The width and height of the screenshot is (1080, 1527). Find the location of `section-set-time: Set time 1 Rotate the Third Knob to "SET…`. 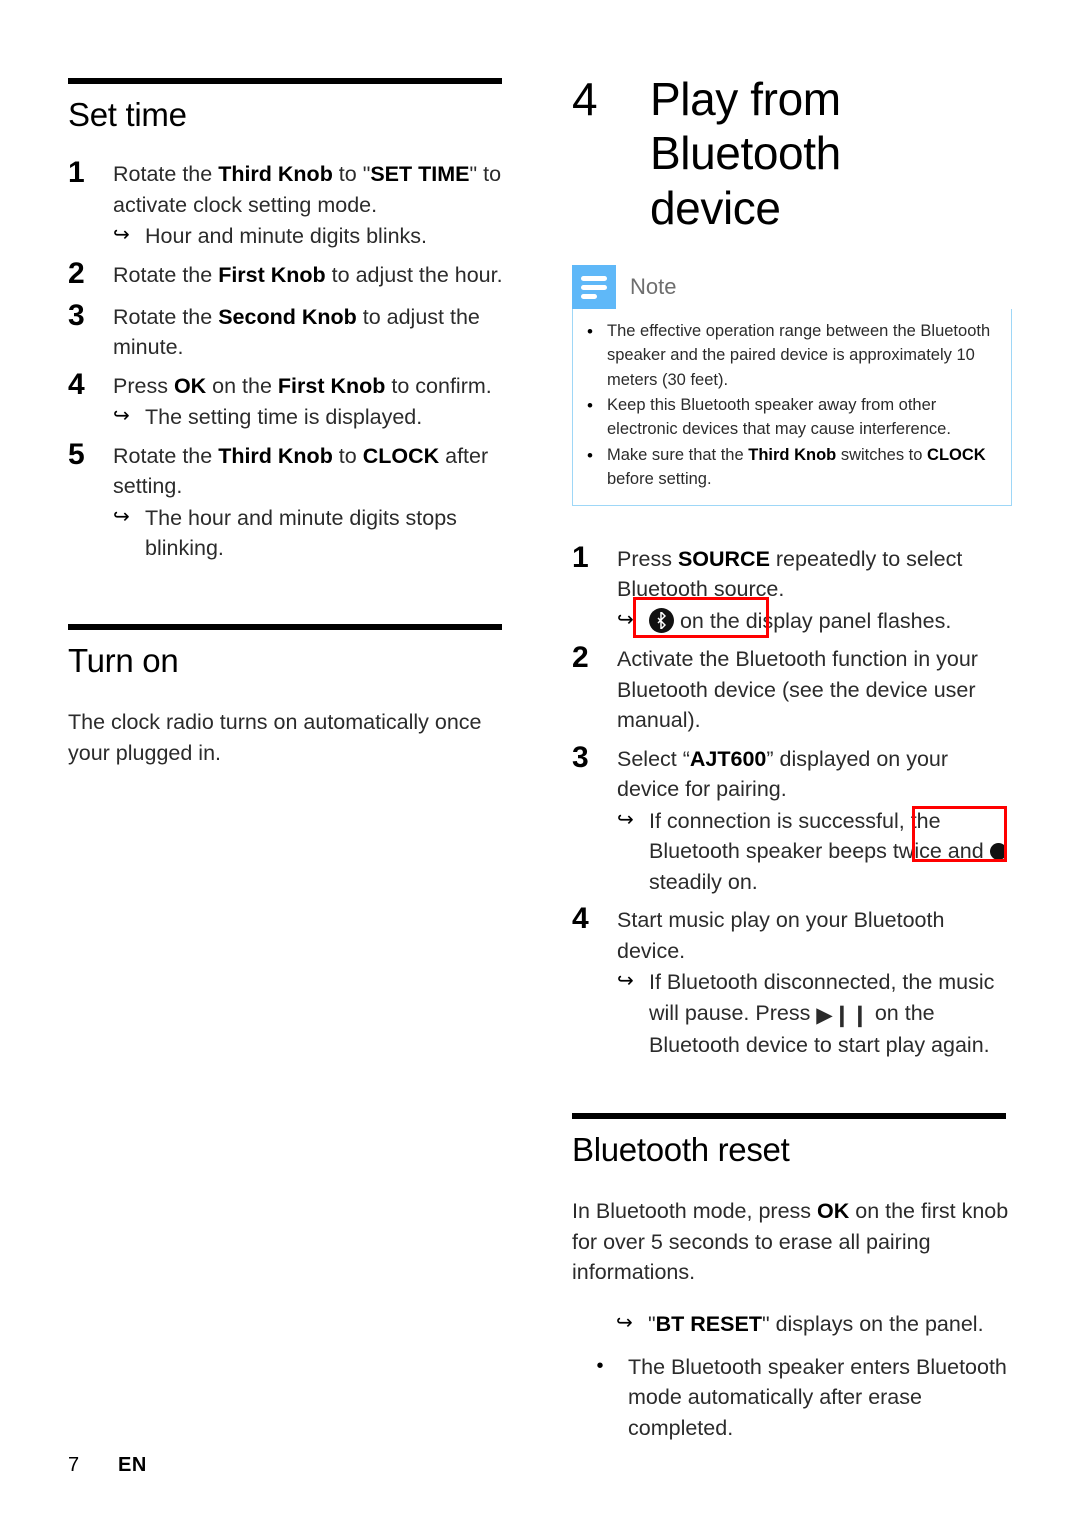

section-set-time: Set time 1 Rotate the Third Knob to "SET… is located at coordinates (289, 321).